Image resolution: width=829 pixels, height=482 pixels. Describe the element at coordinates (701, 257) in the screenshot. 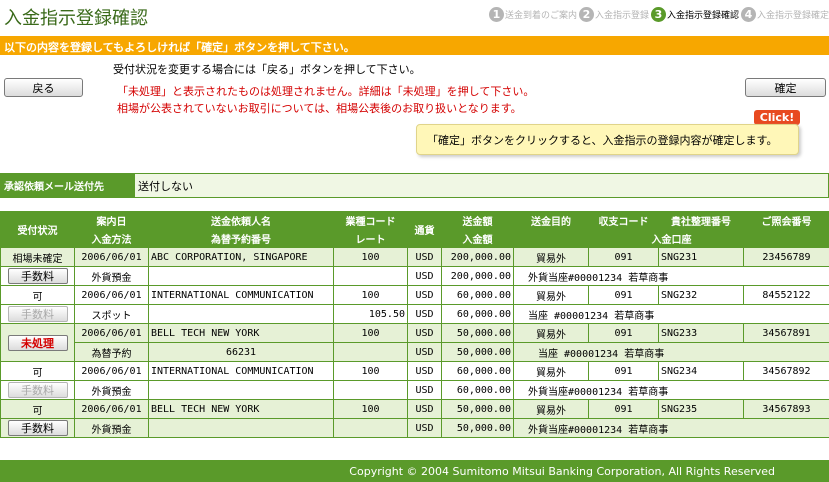

I see `ref-cell: SNG231` at that location.